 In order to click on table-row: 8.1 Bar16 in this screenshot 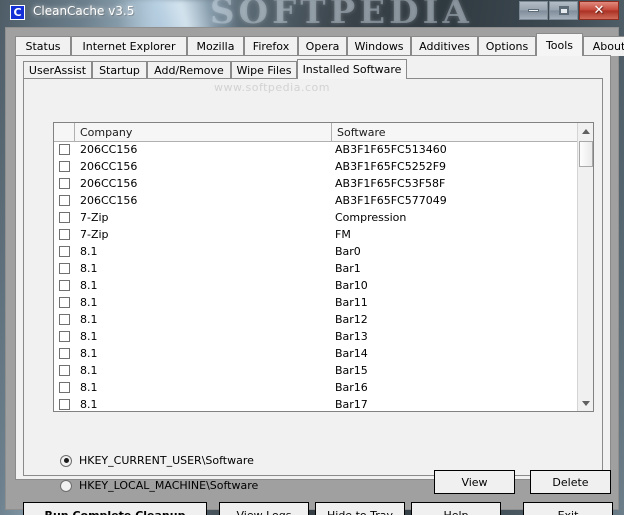, I will do `click(316, 388)`.